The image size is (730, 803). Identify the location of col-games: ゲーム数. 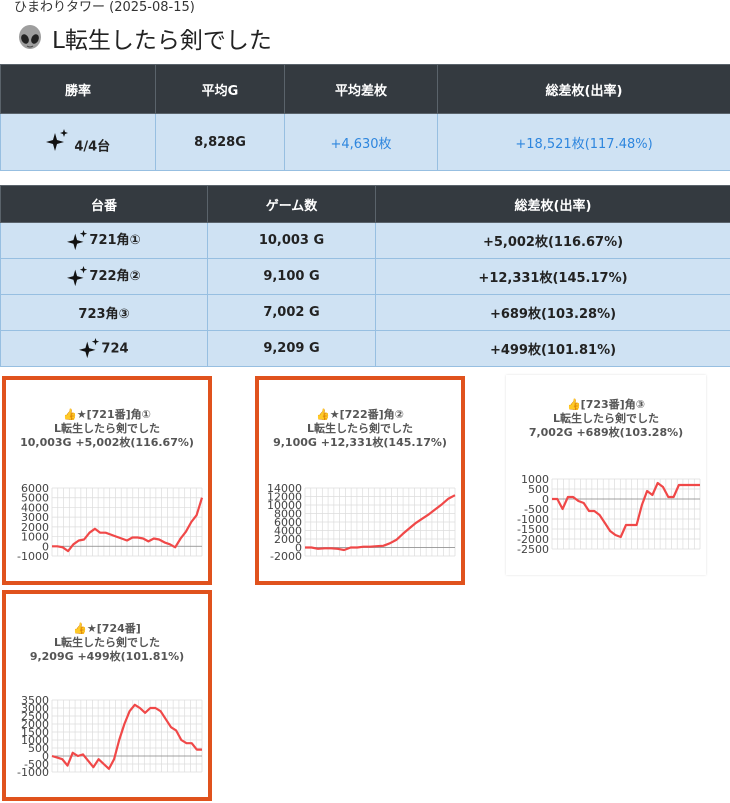
(291, 204).